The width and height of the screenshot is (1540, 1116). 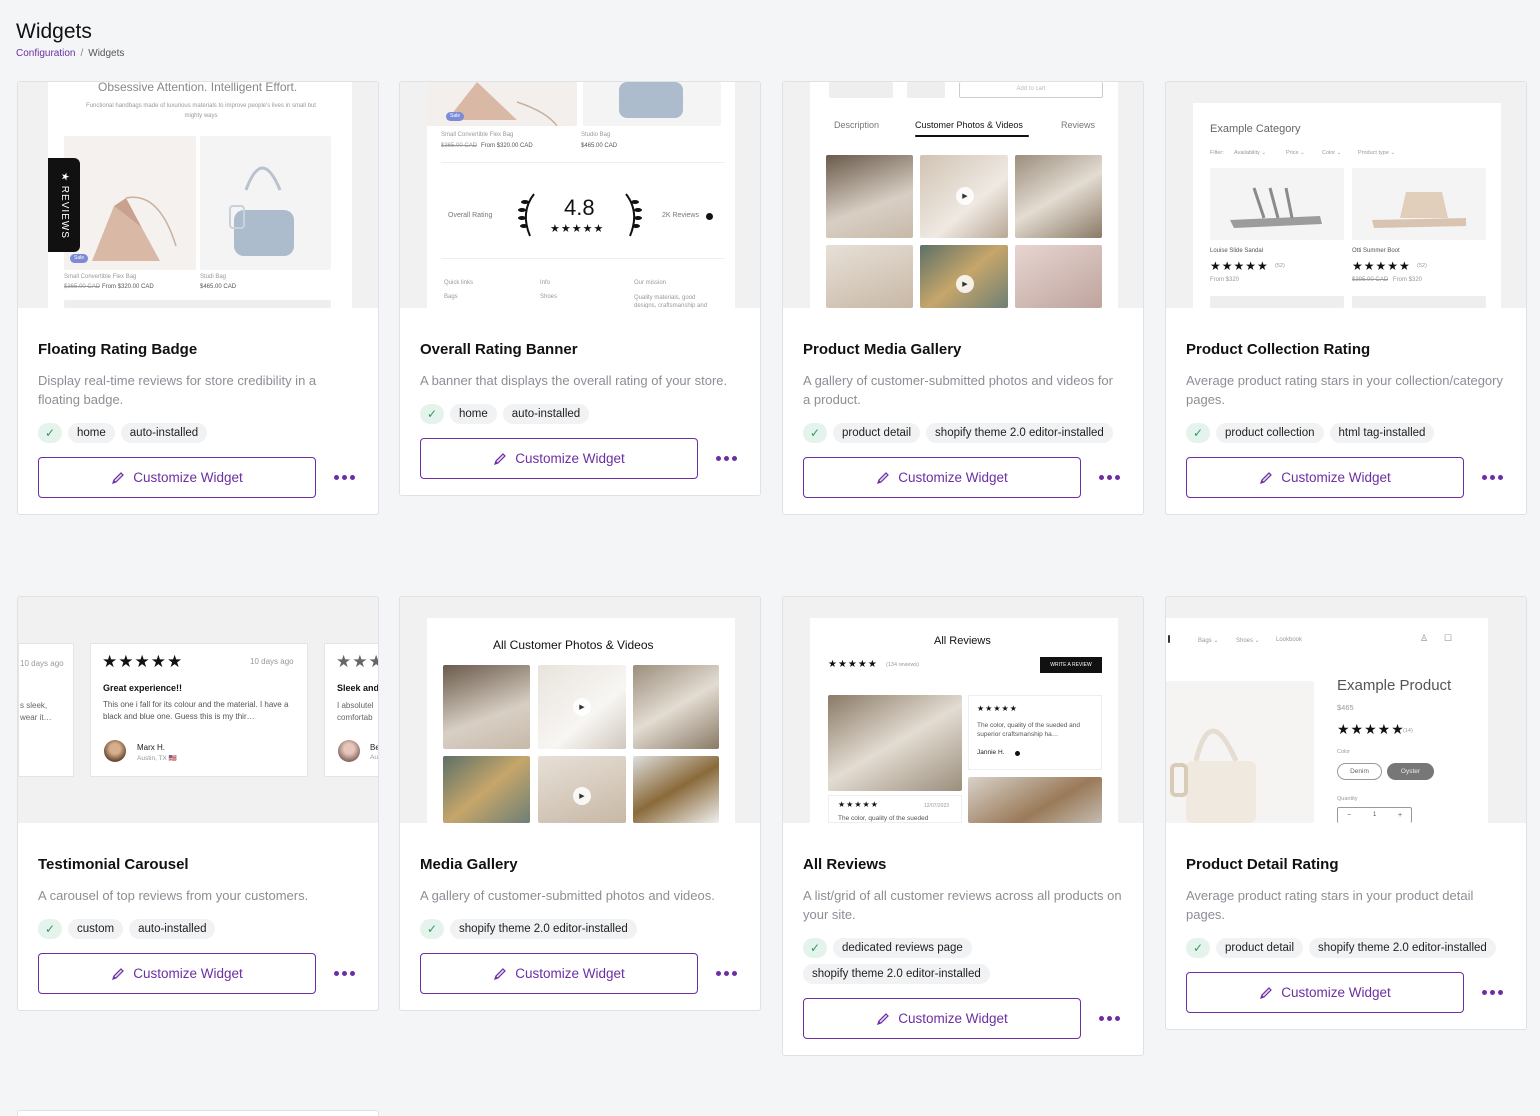 I want to click on account-icon: ♙, so click(x=1424, y=638).